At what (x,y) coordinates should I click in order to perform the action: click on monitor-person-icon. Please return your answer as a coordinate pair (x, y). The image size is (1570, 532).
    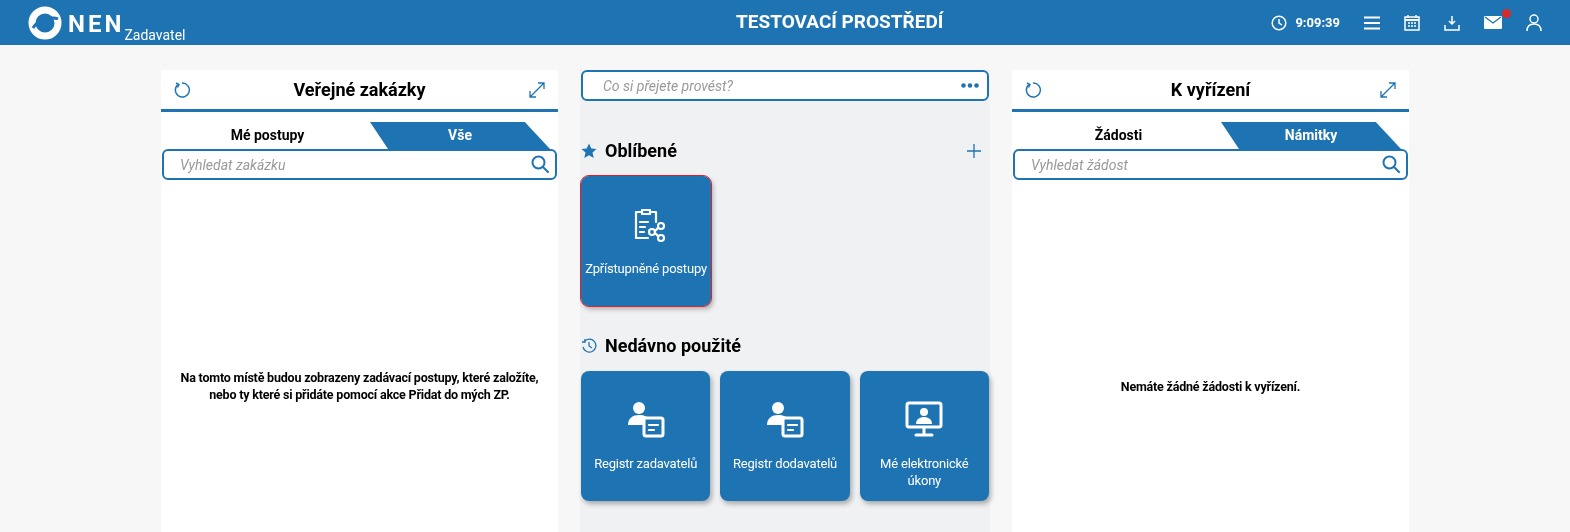
    Looking at the image, I should click on (924, 419).